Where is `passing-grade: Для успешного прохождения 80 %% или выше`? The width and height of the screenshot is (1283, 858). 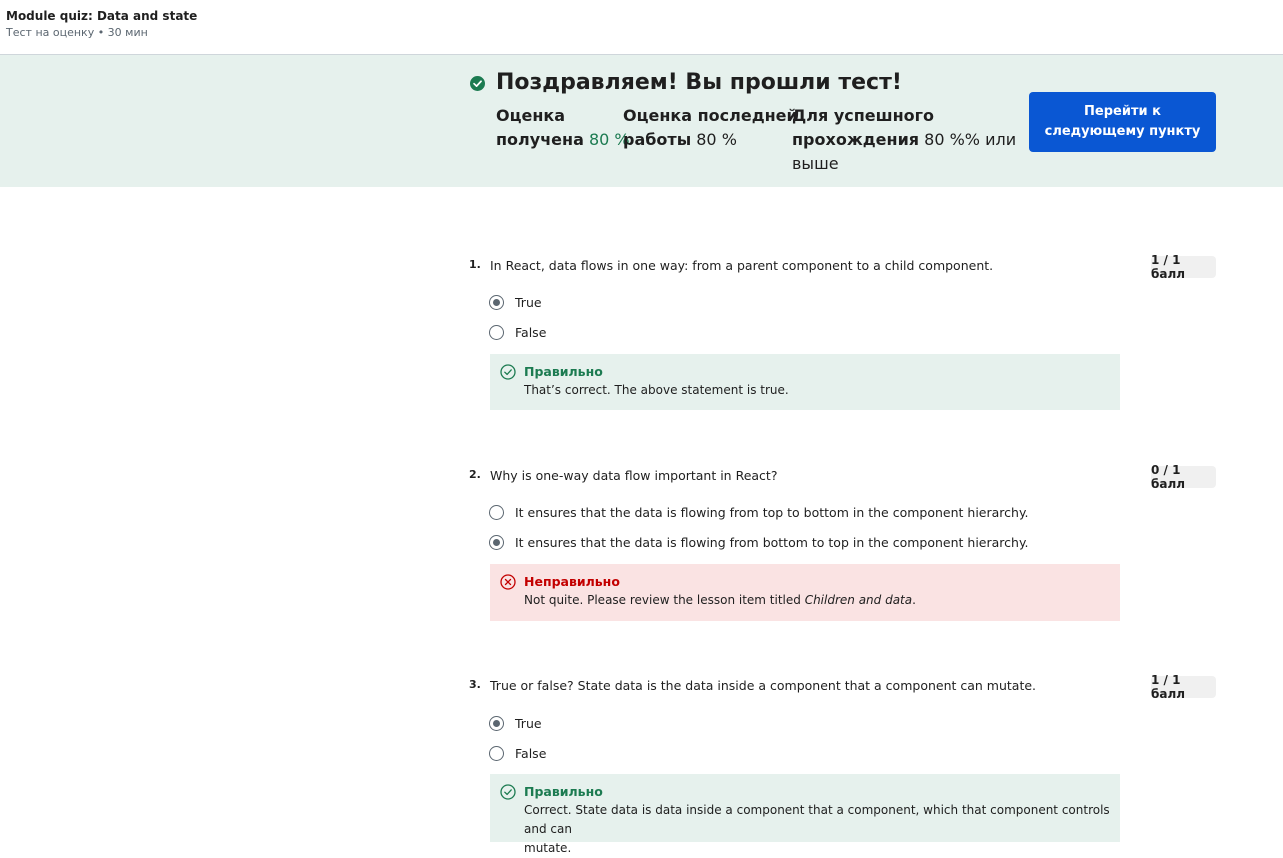 passing-grade: Для успешного прохождения 80 %% или выше is located at coordinates (904, 140).